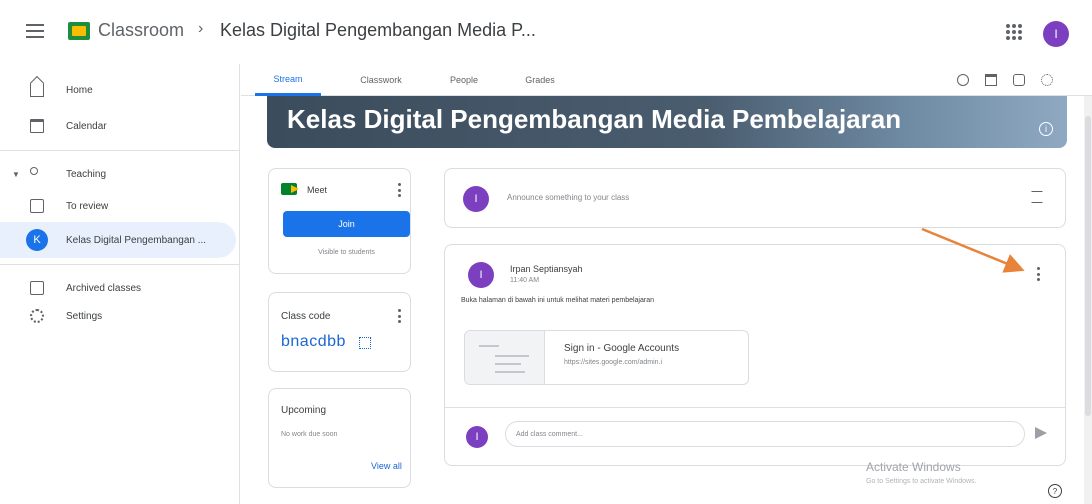 The width and height of the screenshot is (1092, 504). Describe the element at coordinates (1055, 491) in the screenshot. I see `help-icon: ?` at that location.